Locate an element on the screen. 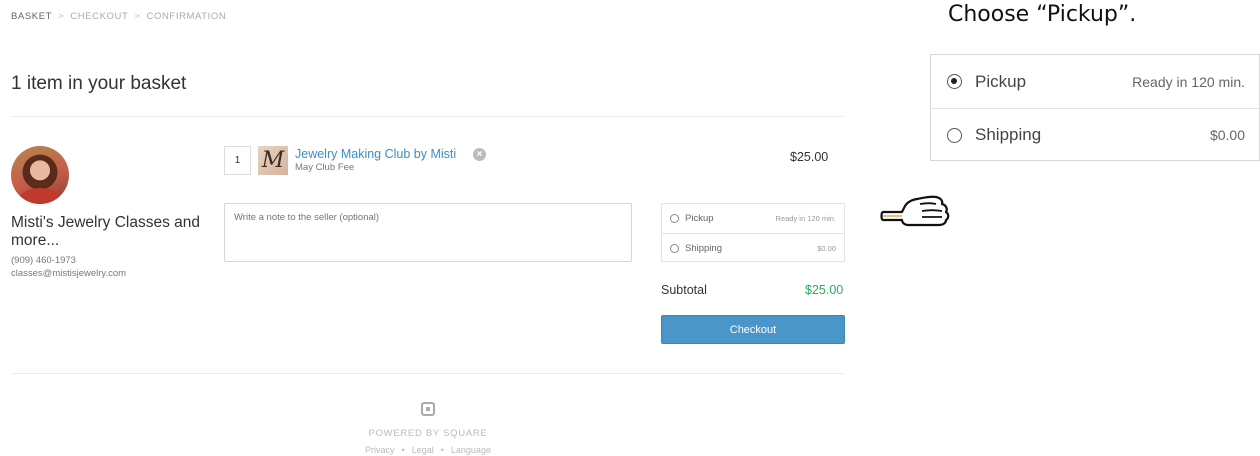  shipping-cost: $0.00 is located at coordinates (826, 248).